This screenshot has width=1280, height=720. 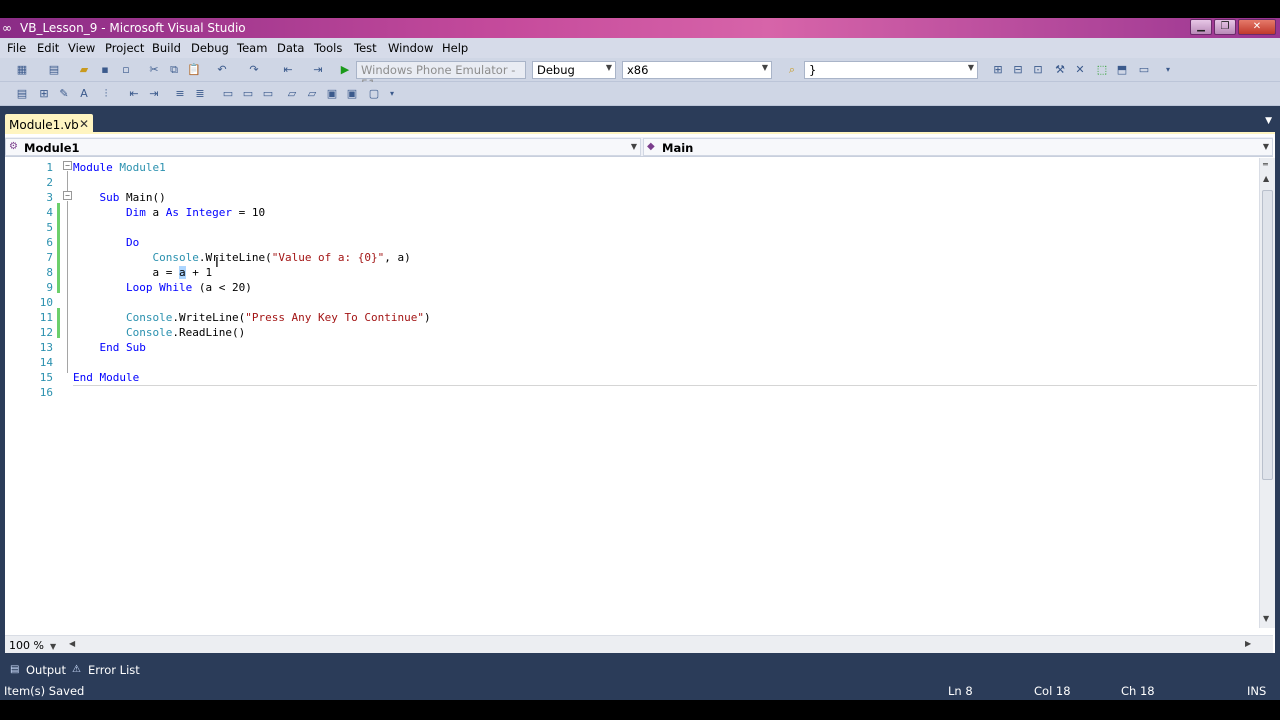 I want to click on menu-project: Project, so click(x=124, y=48).